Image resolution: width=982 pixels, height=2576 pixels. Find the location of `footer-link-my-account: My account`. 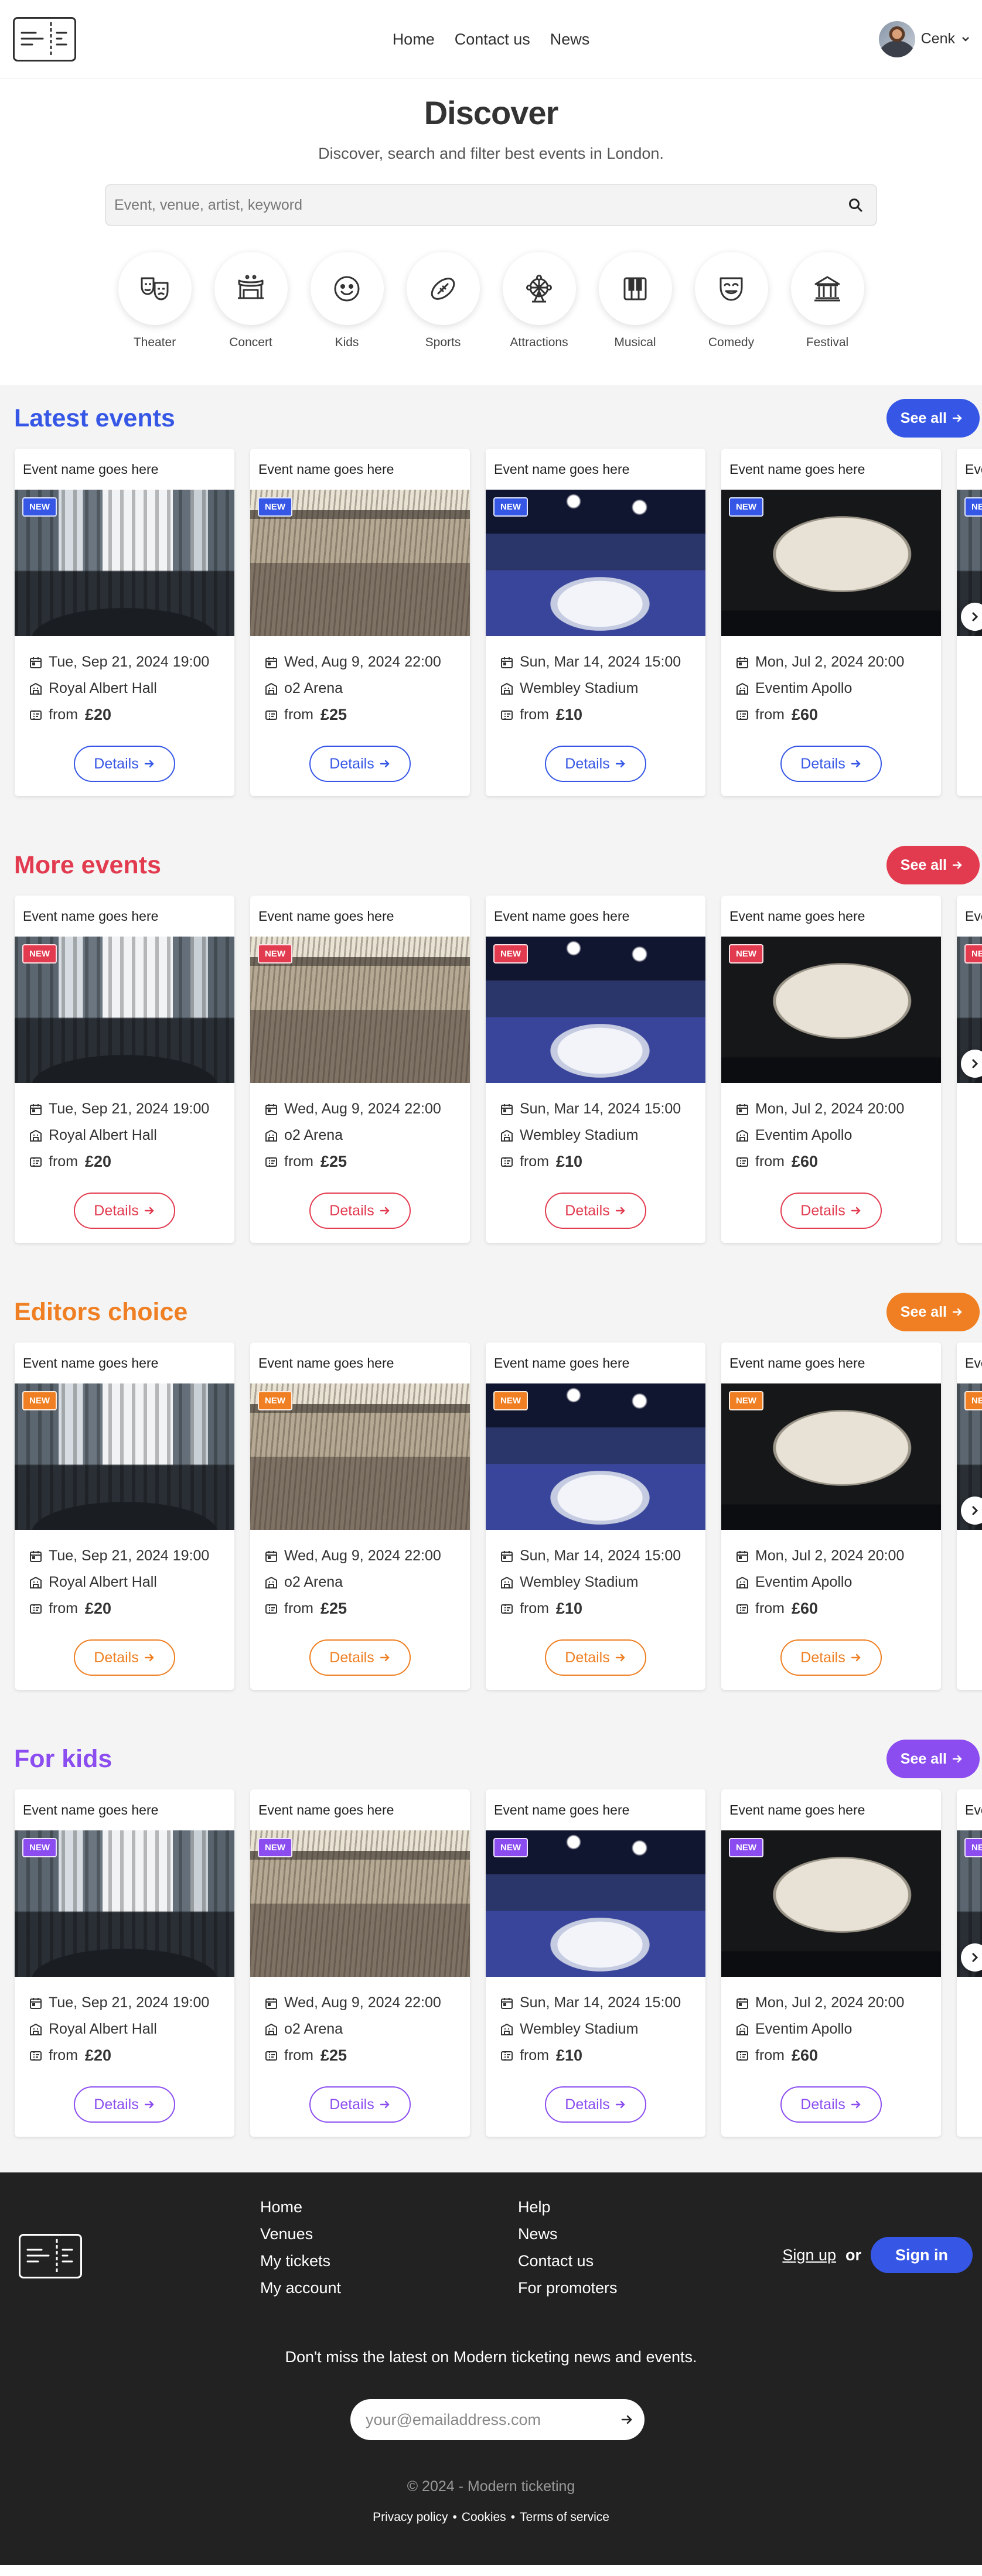

footer-link-my-account: My account is located at coordinates (300, 2288).